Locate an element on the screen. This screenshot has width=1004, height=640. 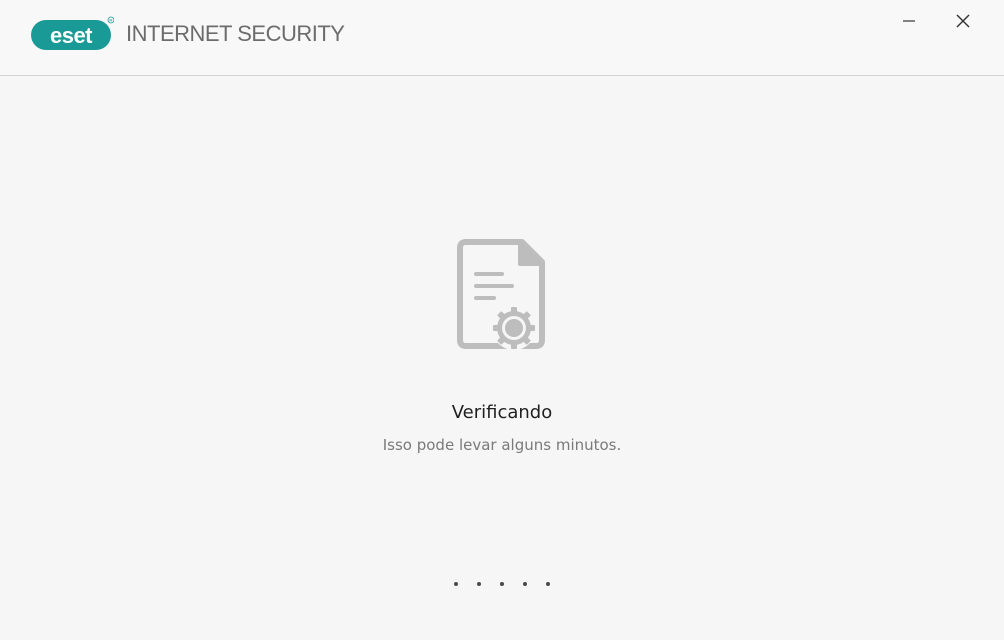
eset-logo-icon: eset R is located at coordinates (72, 34).